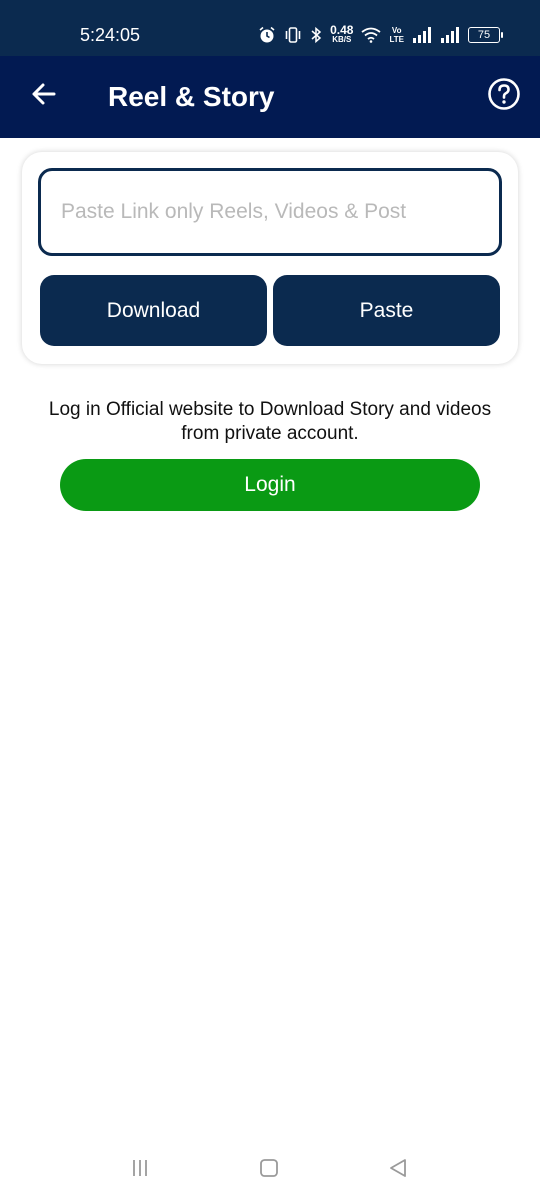  What do you see at coordinates (342, 39) in the screenshot?
I see `network-speed-unit: KB/S` at bounding box center [342, 39].